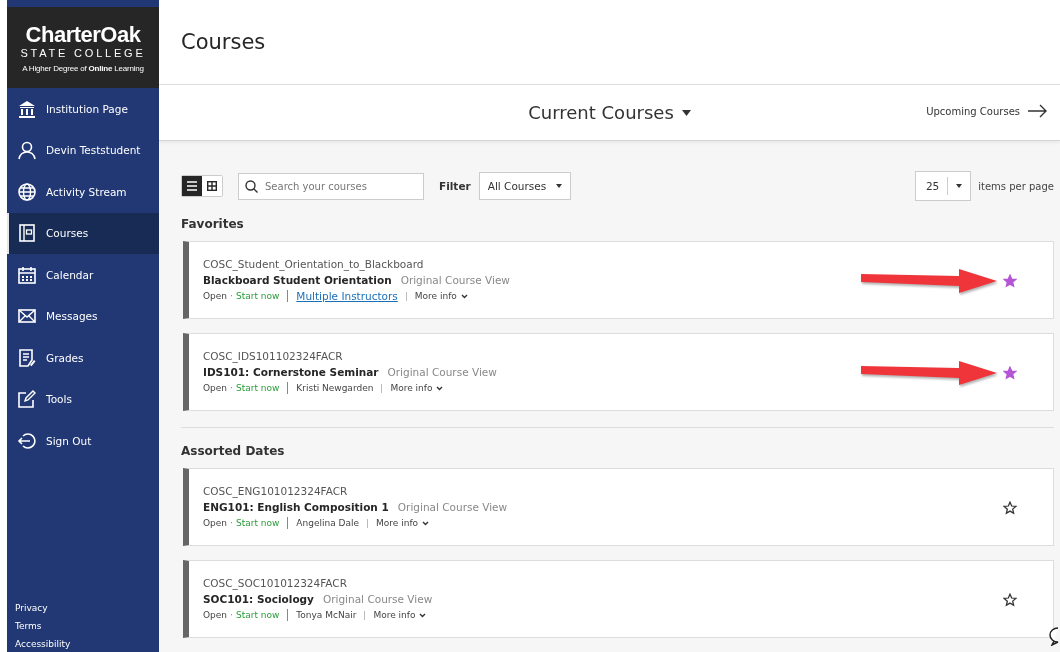 The height and width of the screenshot is (652, 1060). What do you see at coordinates (328, 523) in the screenshot?
I see `instructor-name: Angelina Dale` at bounding box center [328, 523].